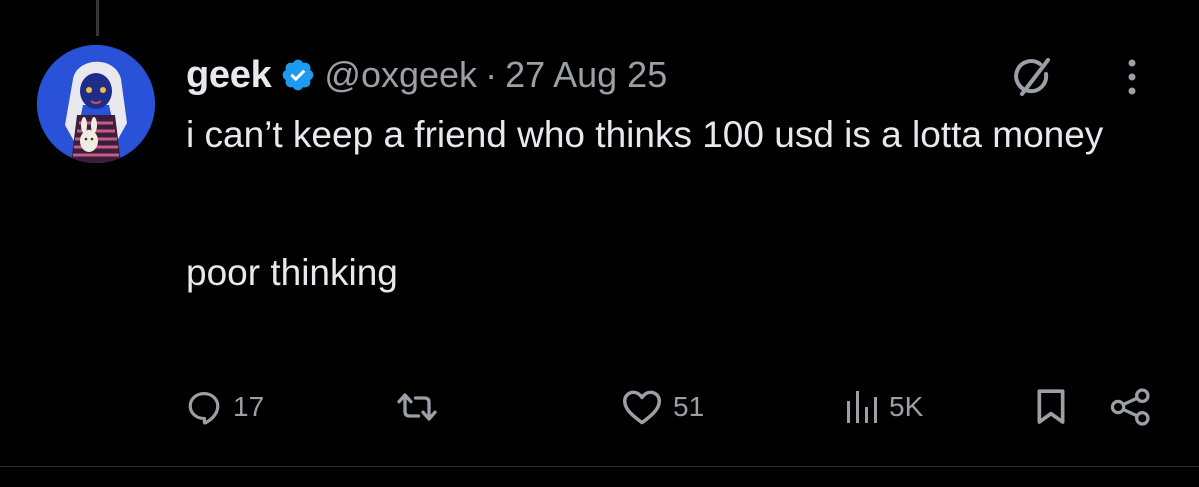 This screenshot has height=487, width=1199. Describe the element at coordinates (884, 407) in the screenshot. I see `views-button: 5K` at that location.